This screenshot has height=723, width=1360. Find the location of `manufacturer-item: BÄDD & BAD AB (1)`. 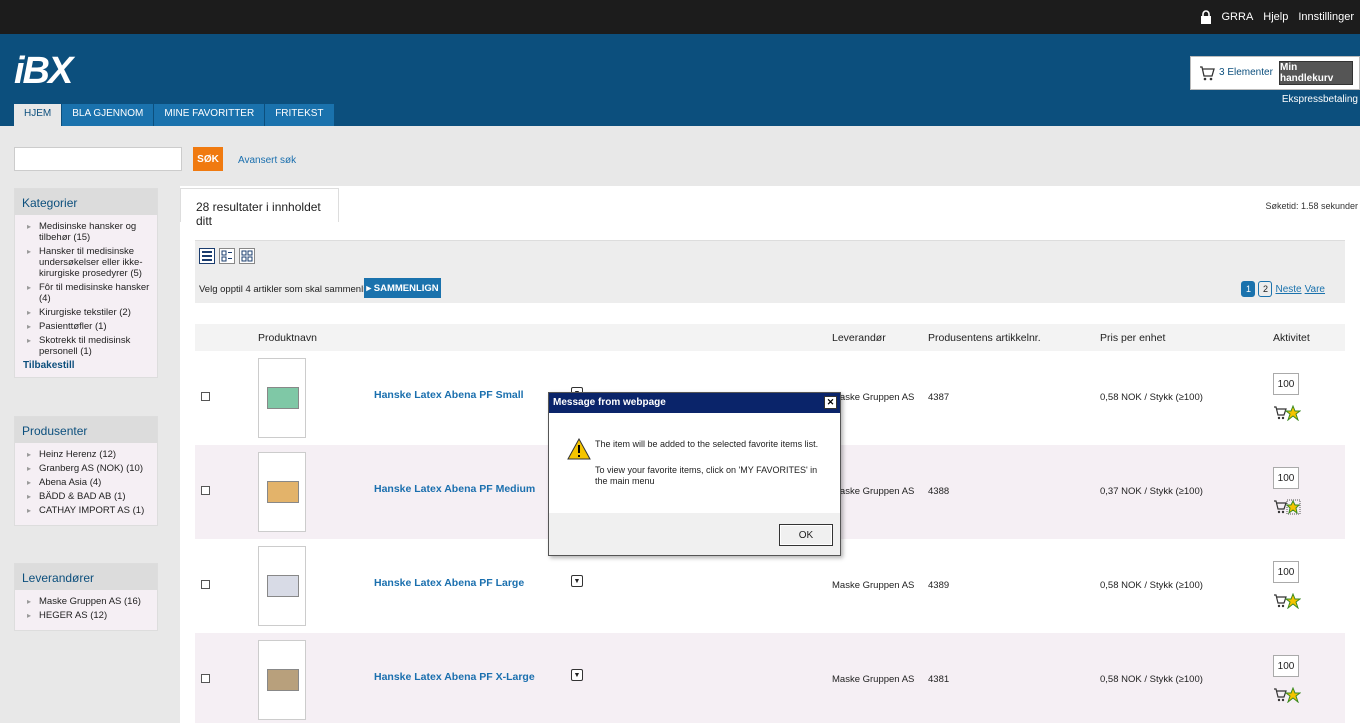

manufacturer-item: BÄDD & BAD AB (1) is located at coordinates (88, 496).